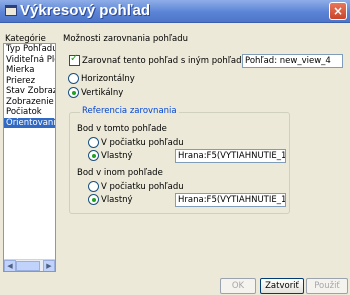  What do you see at coordinates (85, 10) in the screenshot?
I see `window-title: Výkresový pohľad` at bounding box center [85, 10].